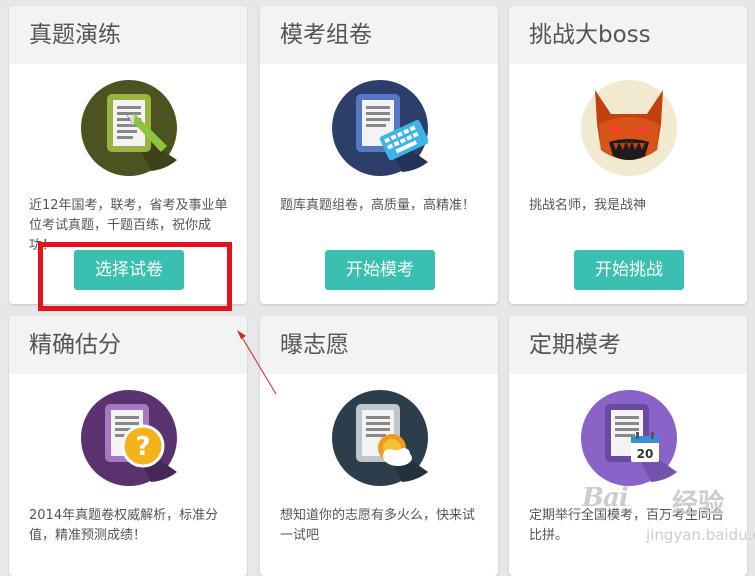 The width and height of the screenshot is (755, 576). I want to click on card-title: 模考组卷, so click(379, 35).